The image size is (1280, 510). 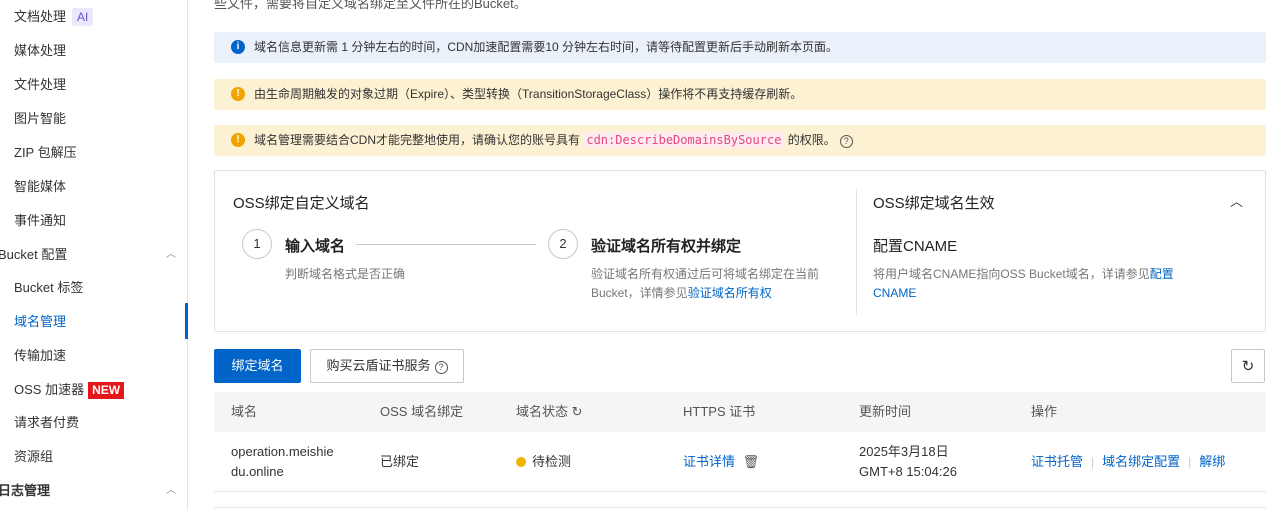 I want to click on domain-text: du.online, so click(x=257, y=471).